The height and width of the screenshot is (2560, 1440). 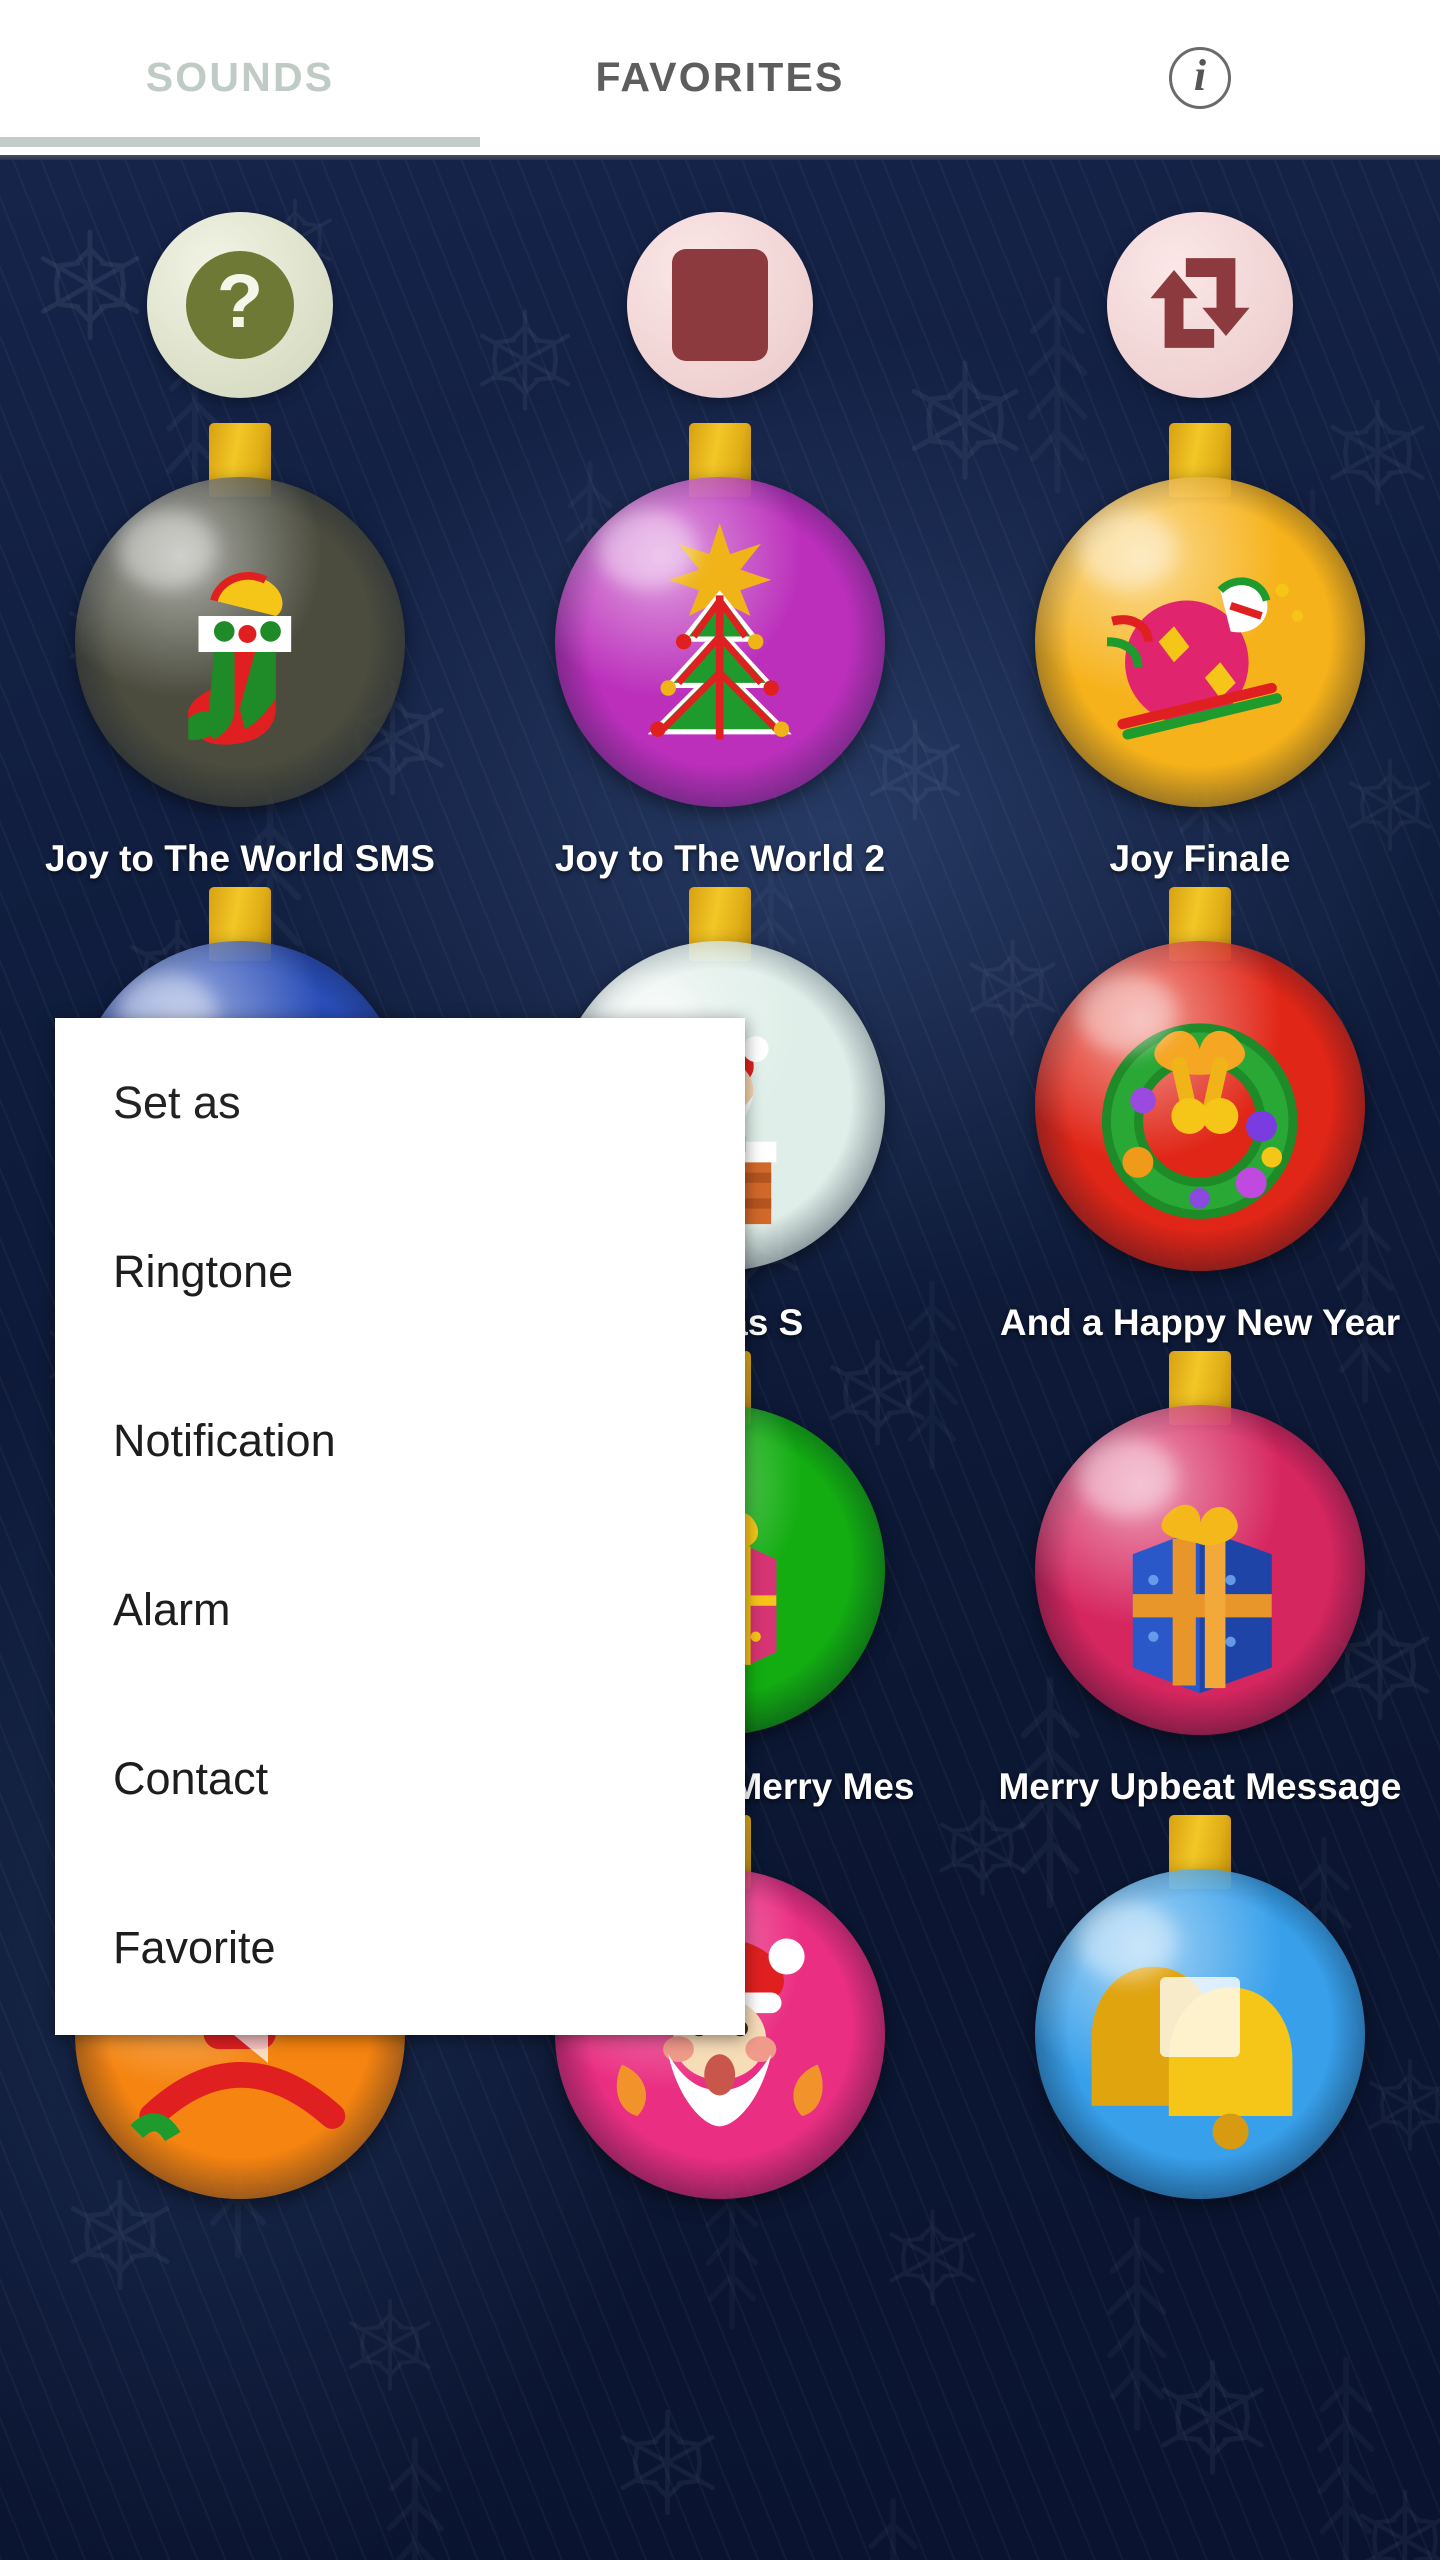 I want to click on sound-item-label: Joy to The World 2, so click(x=720, y=858).